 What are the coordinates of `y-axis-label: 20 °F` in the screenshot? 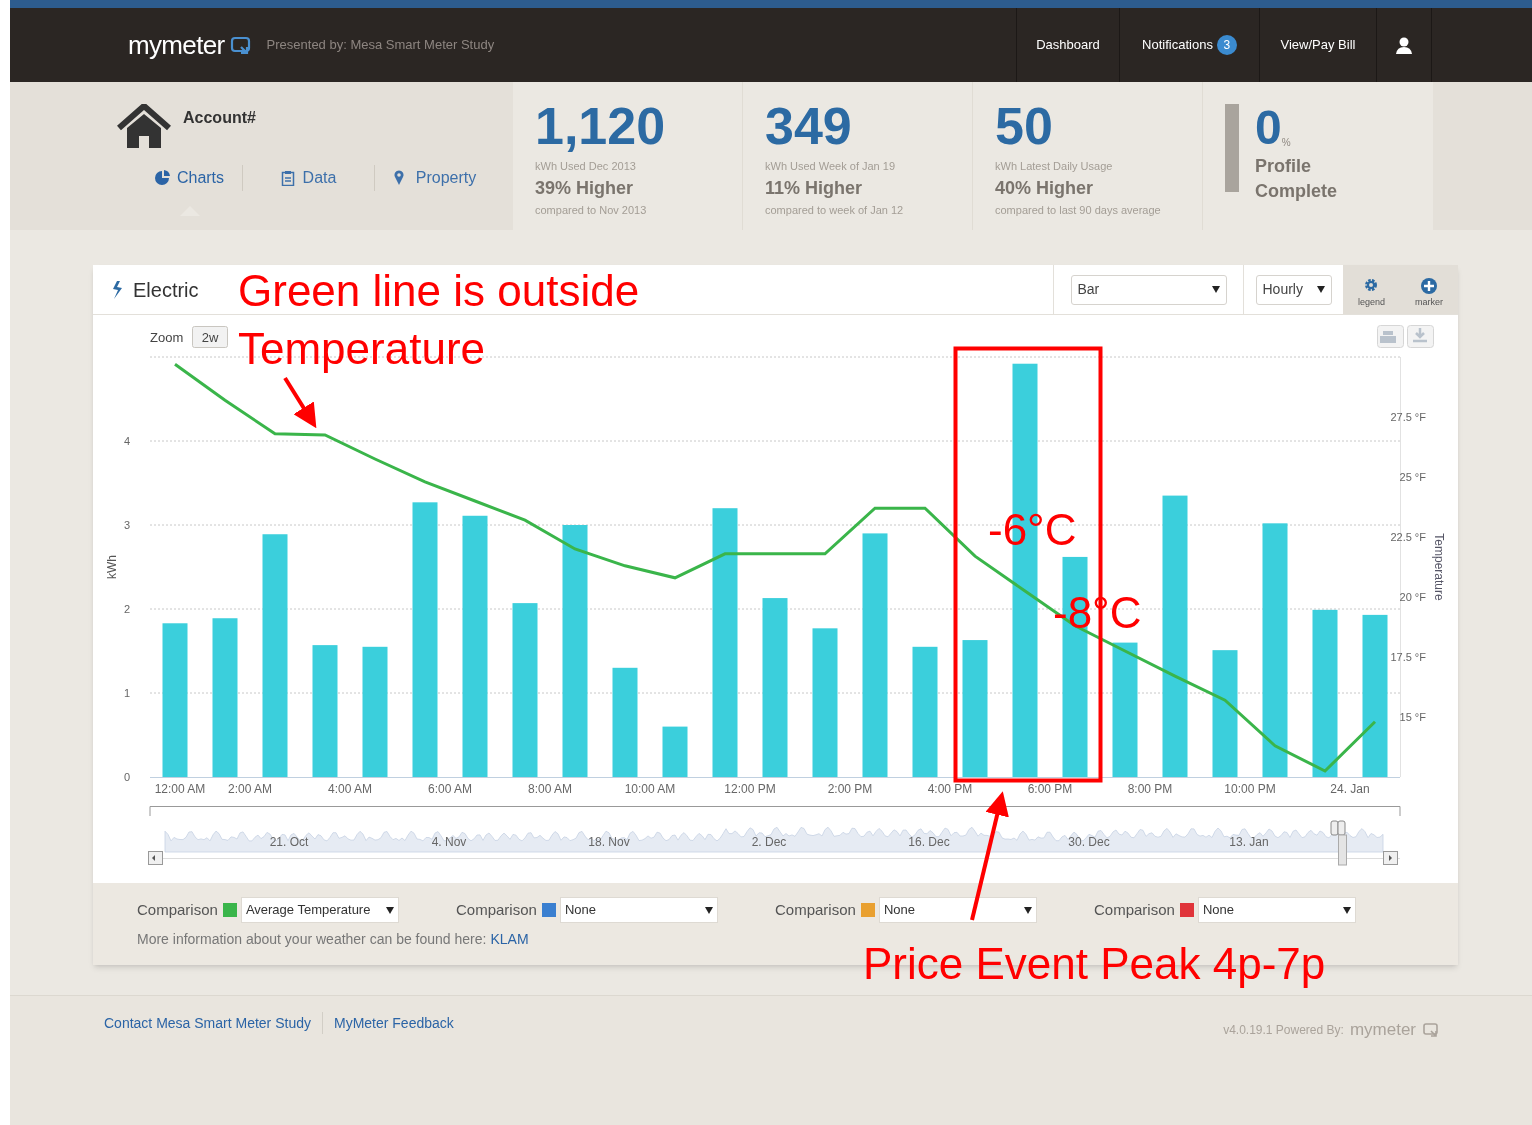 It's located at (1412, 597).